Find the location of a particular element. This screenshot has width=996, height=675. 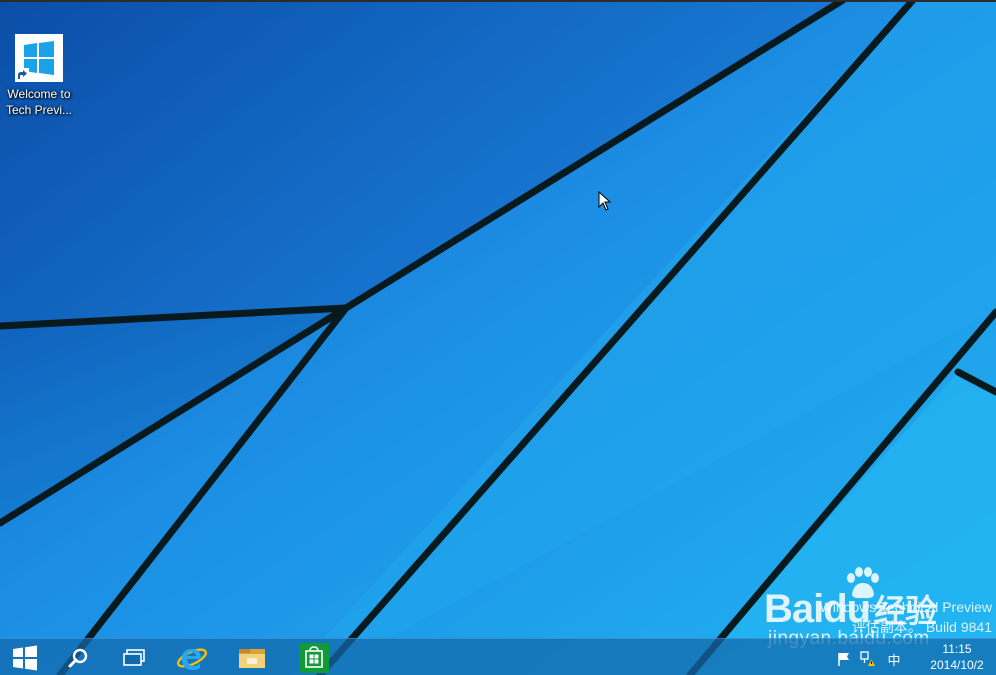

taskbar: 中 11:15 2014/10/2 is located at coordinates (498, 656).